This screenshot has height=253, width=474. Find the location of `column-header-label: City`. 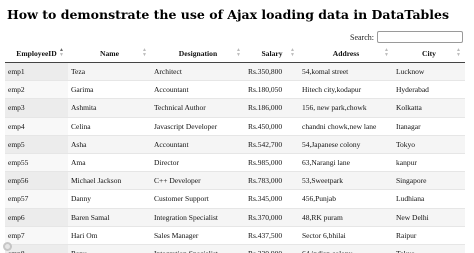

column-header-label: City is located at coordinates (429, 53).